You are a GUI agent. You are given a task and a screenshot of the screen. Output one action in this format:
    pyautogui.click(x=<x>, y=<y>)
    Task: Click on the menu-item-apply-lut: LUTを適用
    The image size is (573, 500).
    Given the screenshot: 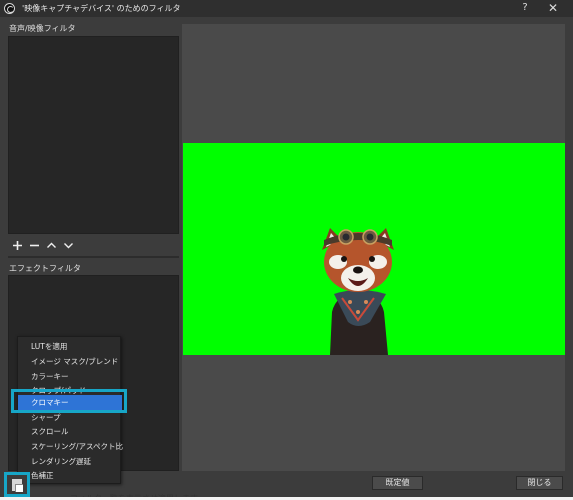 What is the action you would take?
    pyautogui.click(x=70, y=346)
    